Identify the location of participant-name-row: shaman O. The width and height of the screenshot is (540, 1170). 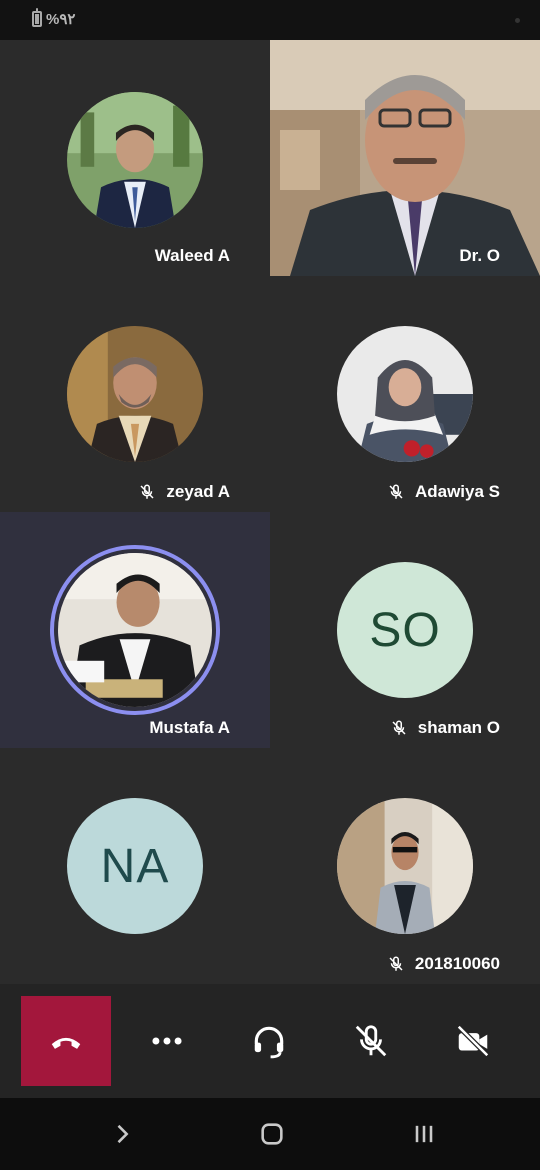
(445, 728).